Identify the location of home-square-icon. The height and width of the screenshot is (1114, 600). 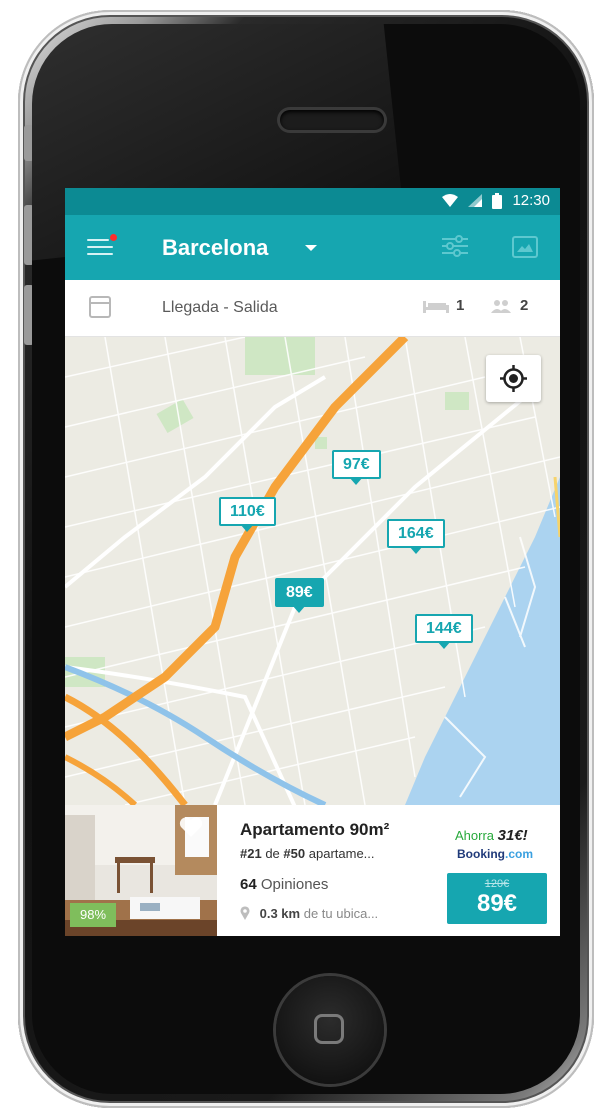
(329, 1029).